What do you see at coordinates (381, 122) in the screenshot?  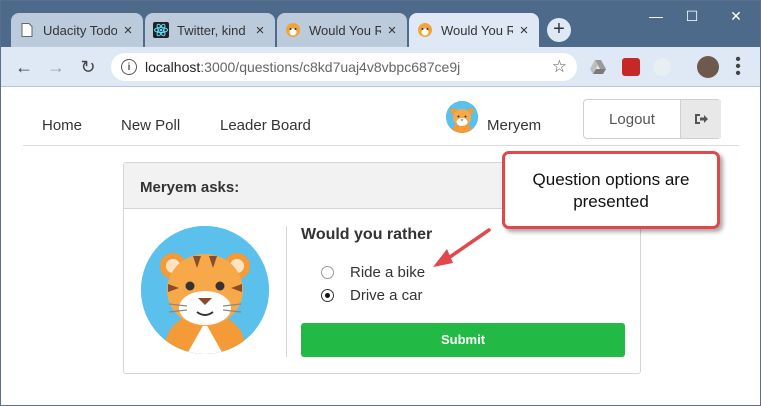 I see `app-nav: Home New Poll Leader Board Meryem Logout` at bounding box center [381, 122].